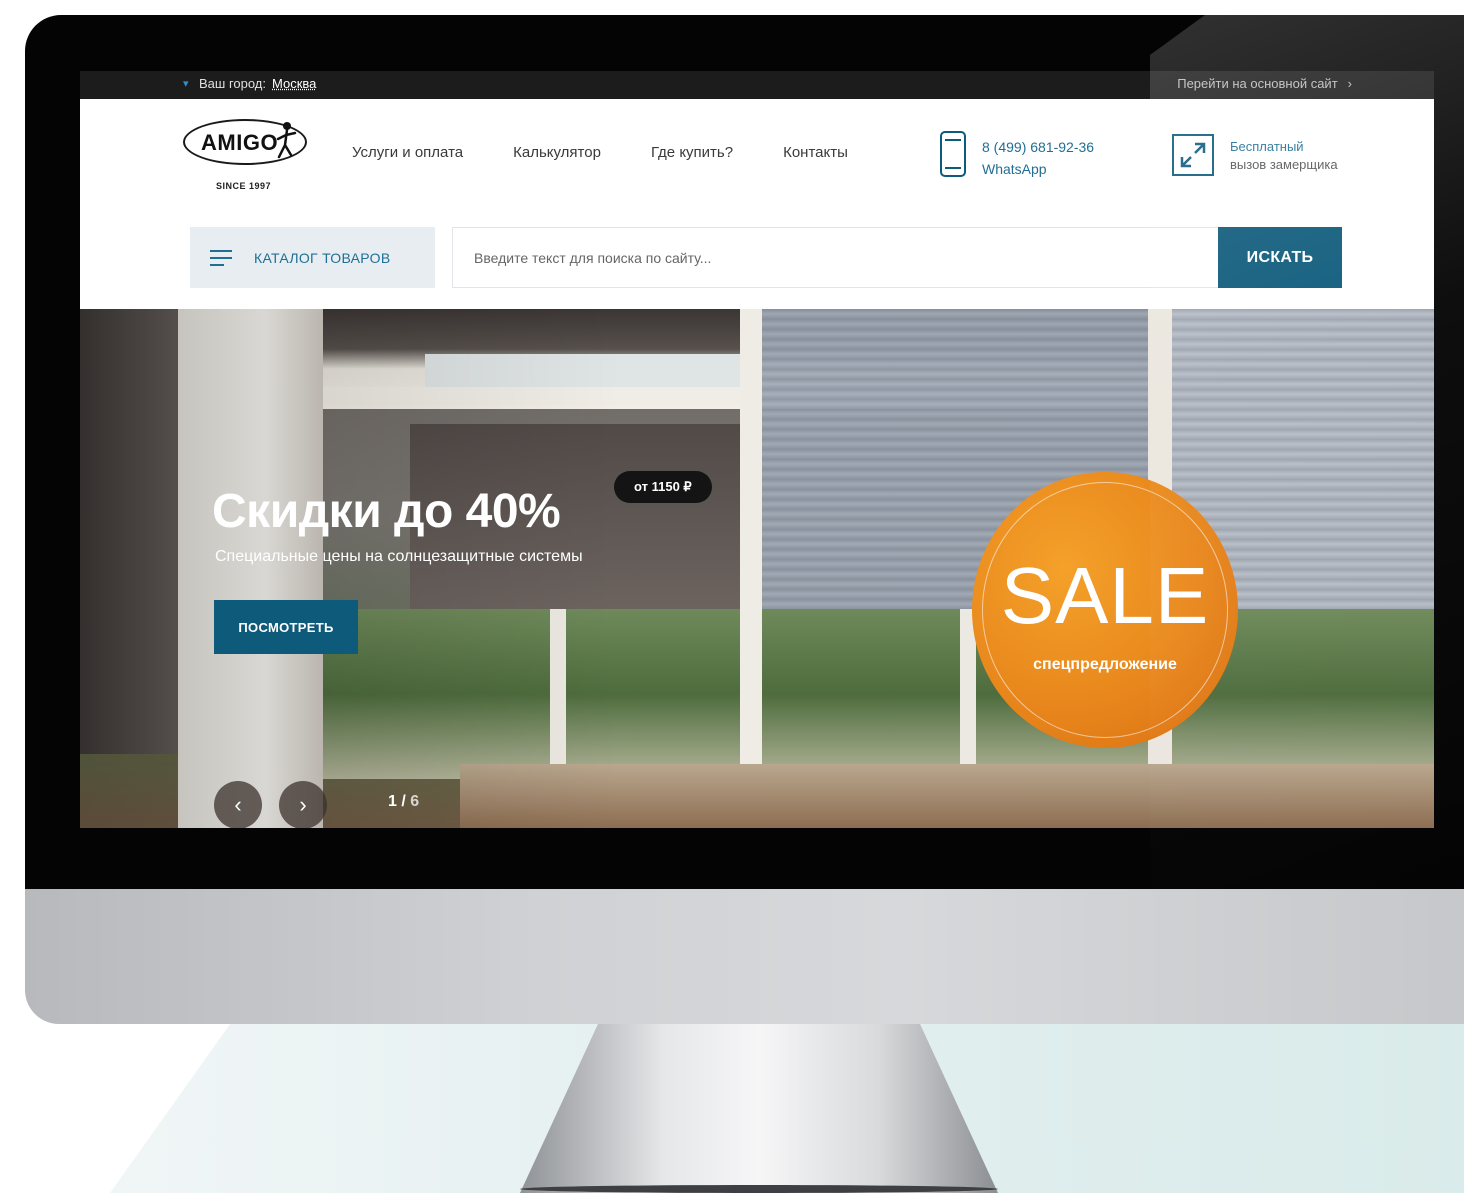  Describe the element at coordinates (557, 152) in the screenshot. I see `nav-item-calculator: Калькулятор` at that location.